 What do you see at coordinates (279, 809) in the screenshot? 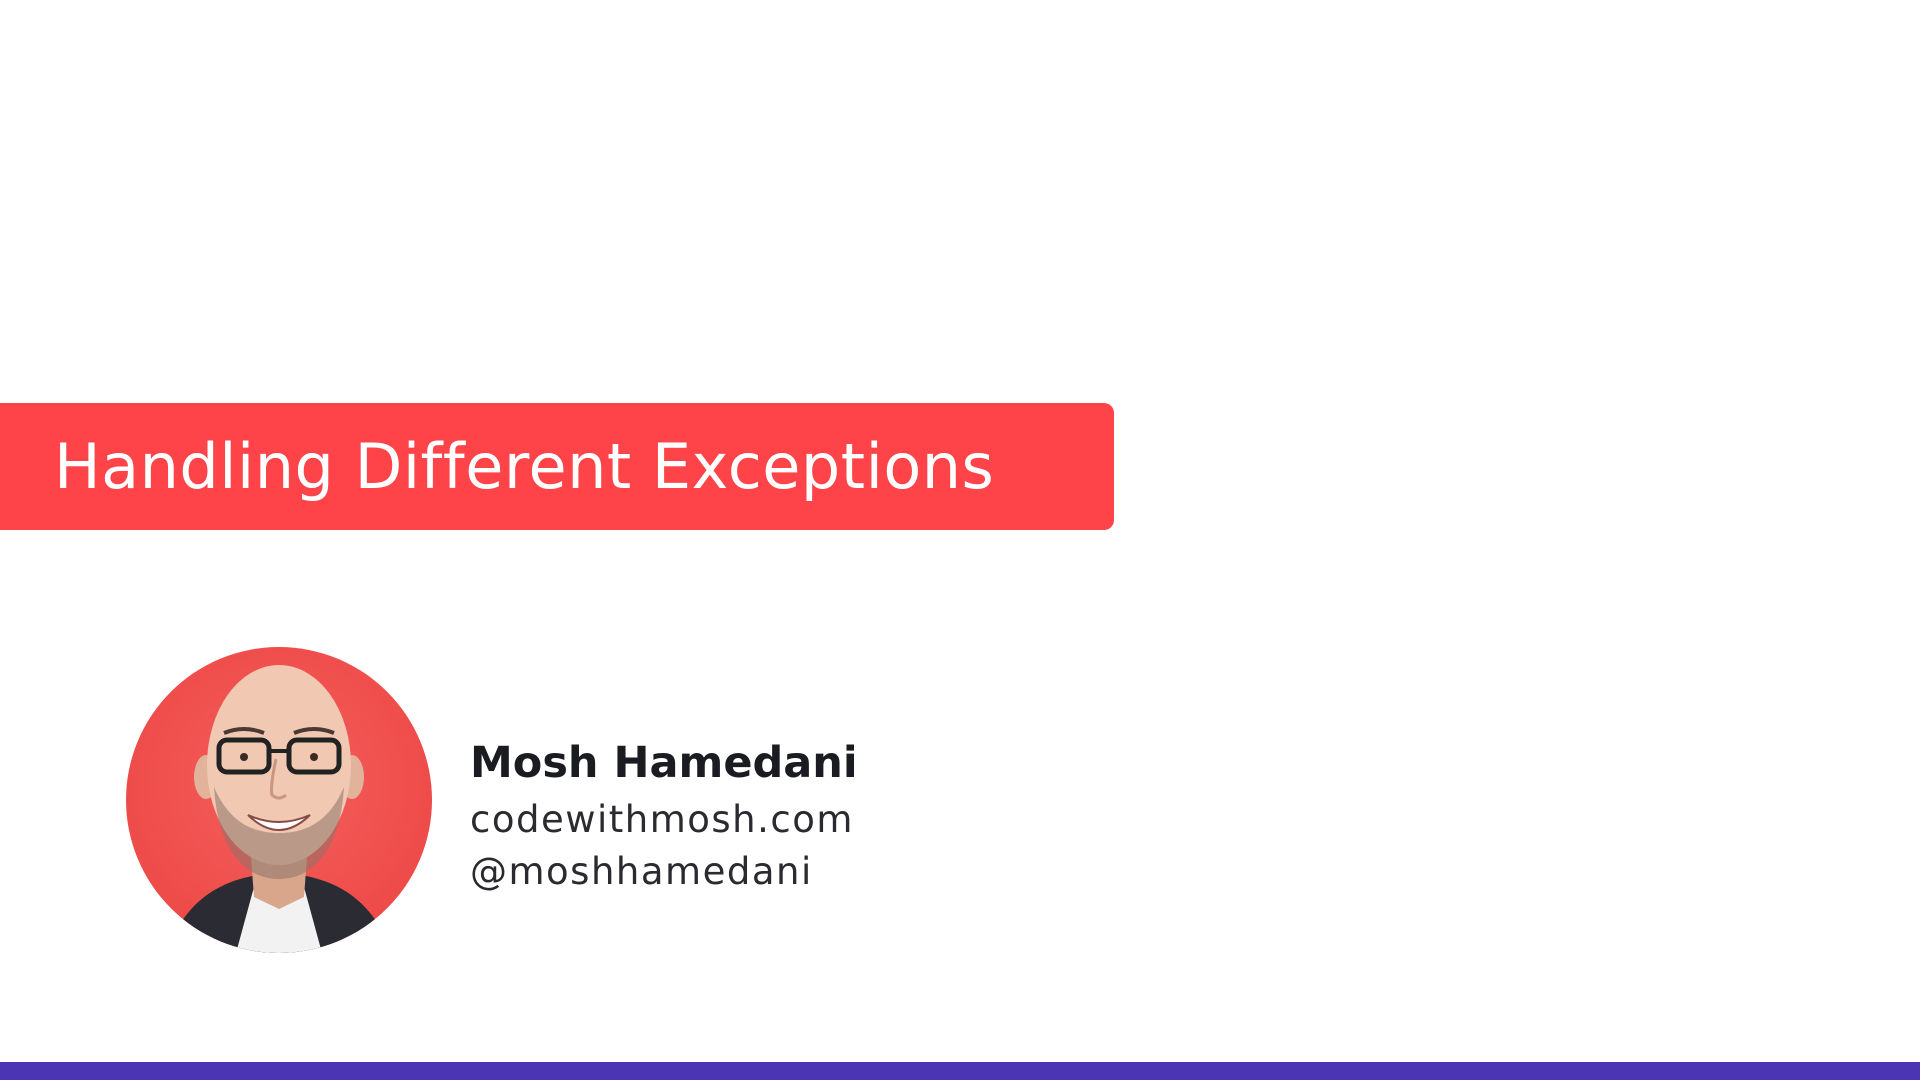
I see `portrait-photo-icon` at bounding box center [279, 809].